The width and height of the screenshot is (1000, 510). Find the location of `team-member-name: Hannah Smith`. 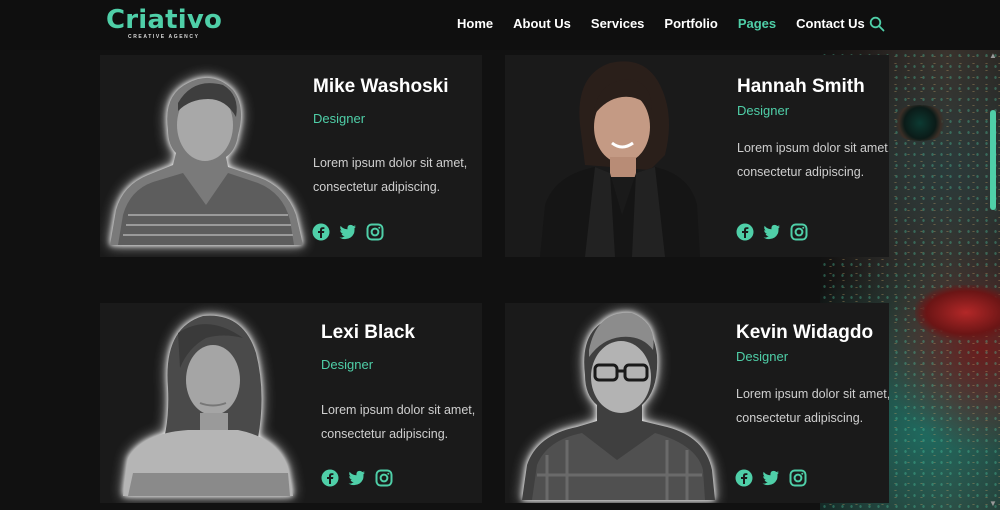

team-member-name: Hannah Smith is located at coordinates (801, 86).